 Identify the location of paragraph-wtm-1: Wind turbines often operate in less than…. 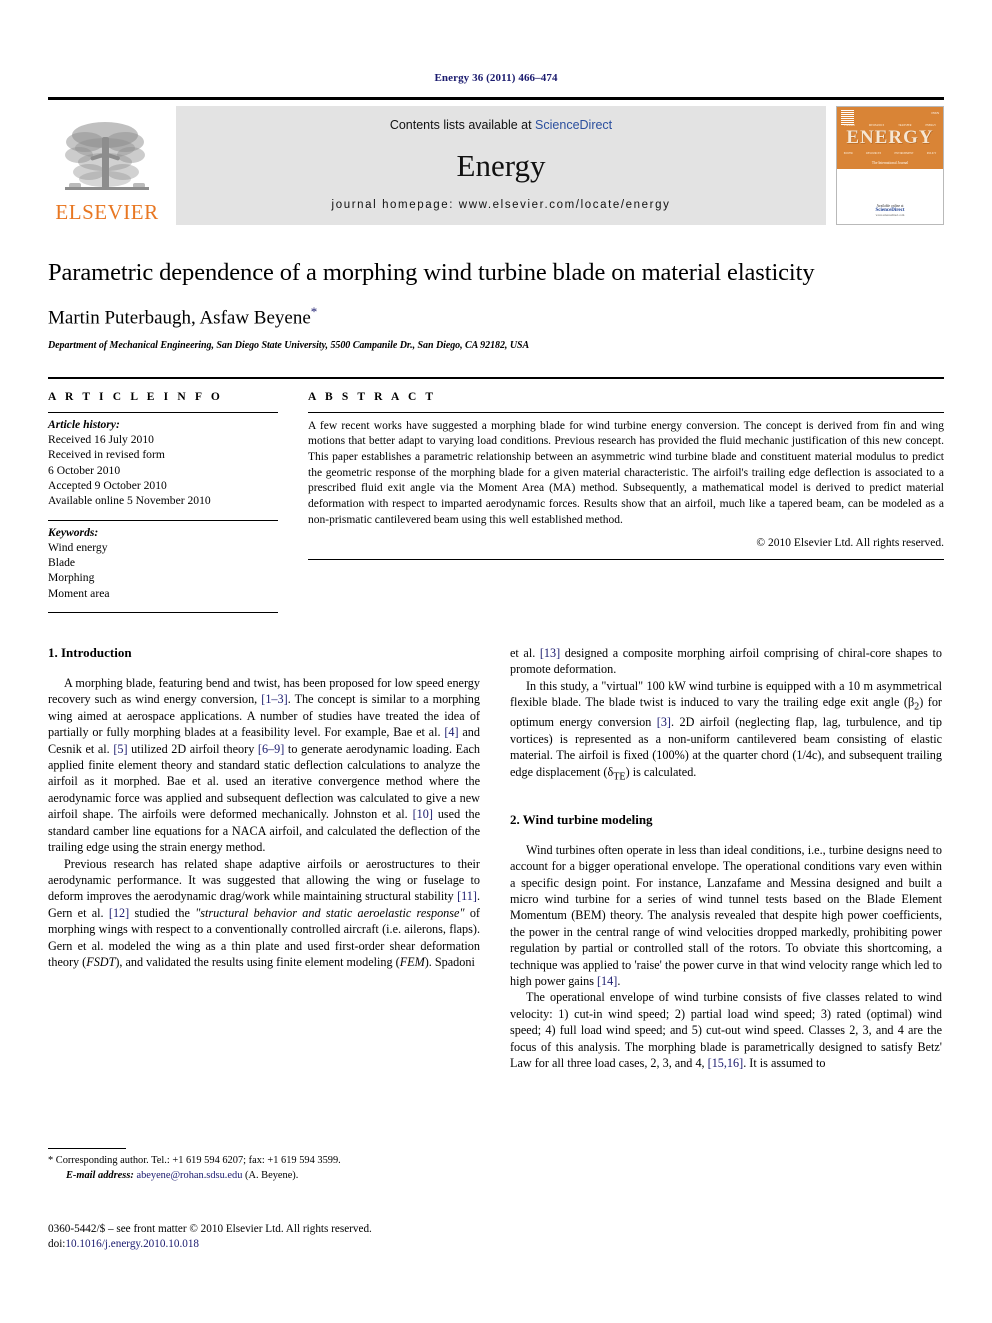
(726, 916).